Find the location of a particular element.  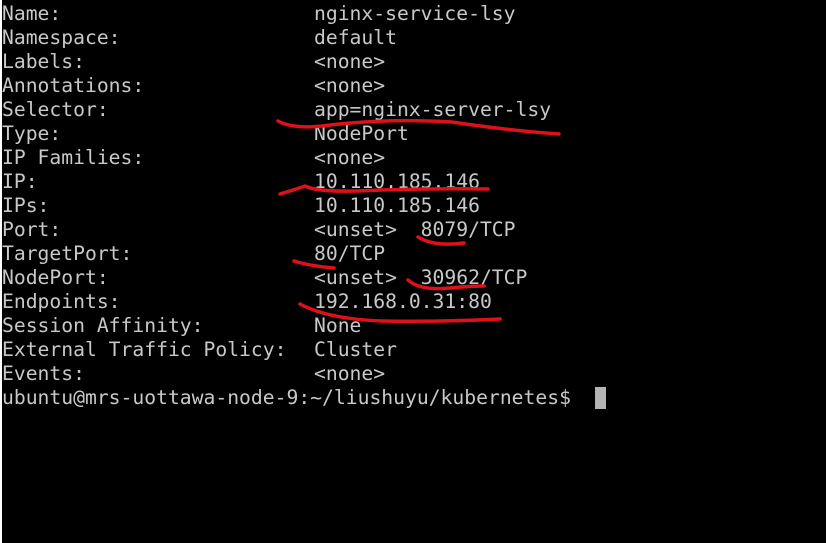

output-row-labels: Labels: <none> is located at coordinates (304, 62).